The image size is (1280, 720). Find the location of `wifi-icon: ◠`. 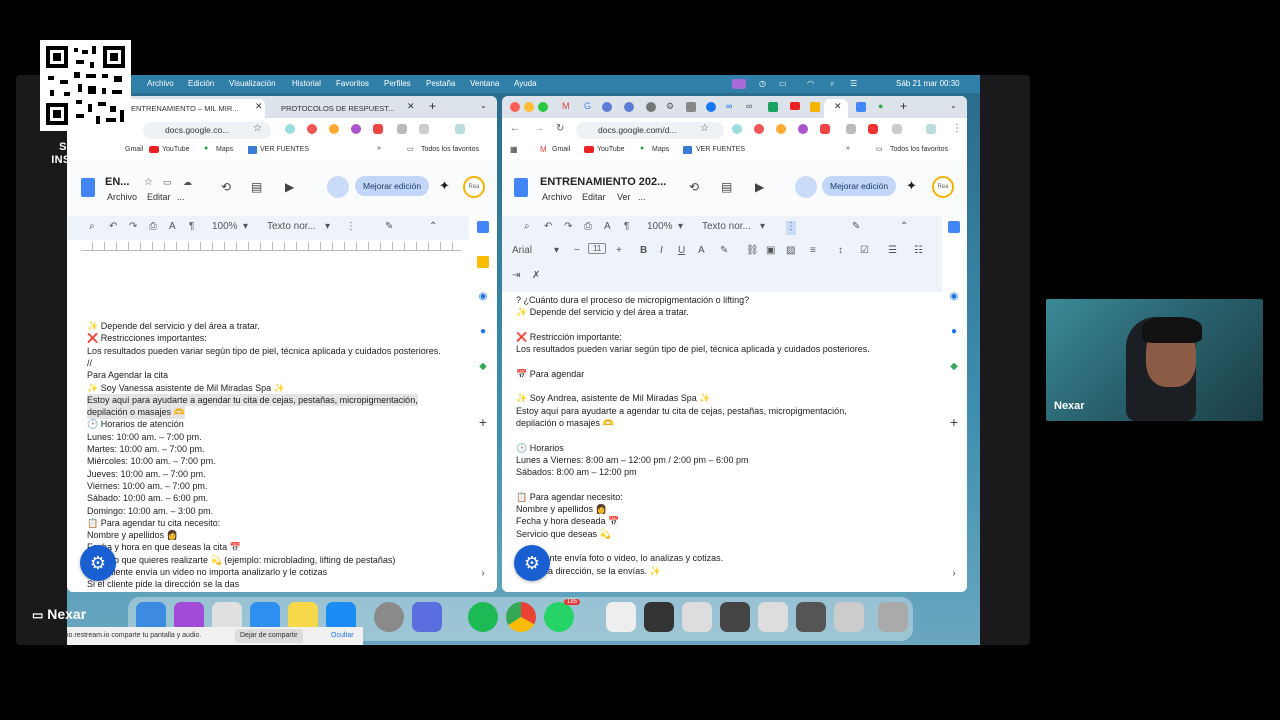

wifi-icon: ◠ is located at coordinates (810, 84).